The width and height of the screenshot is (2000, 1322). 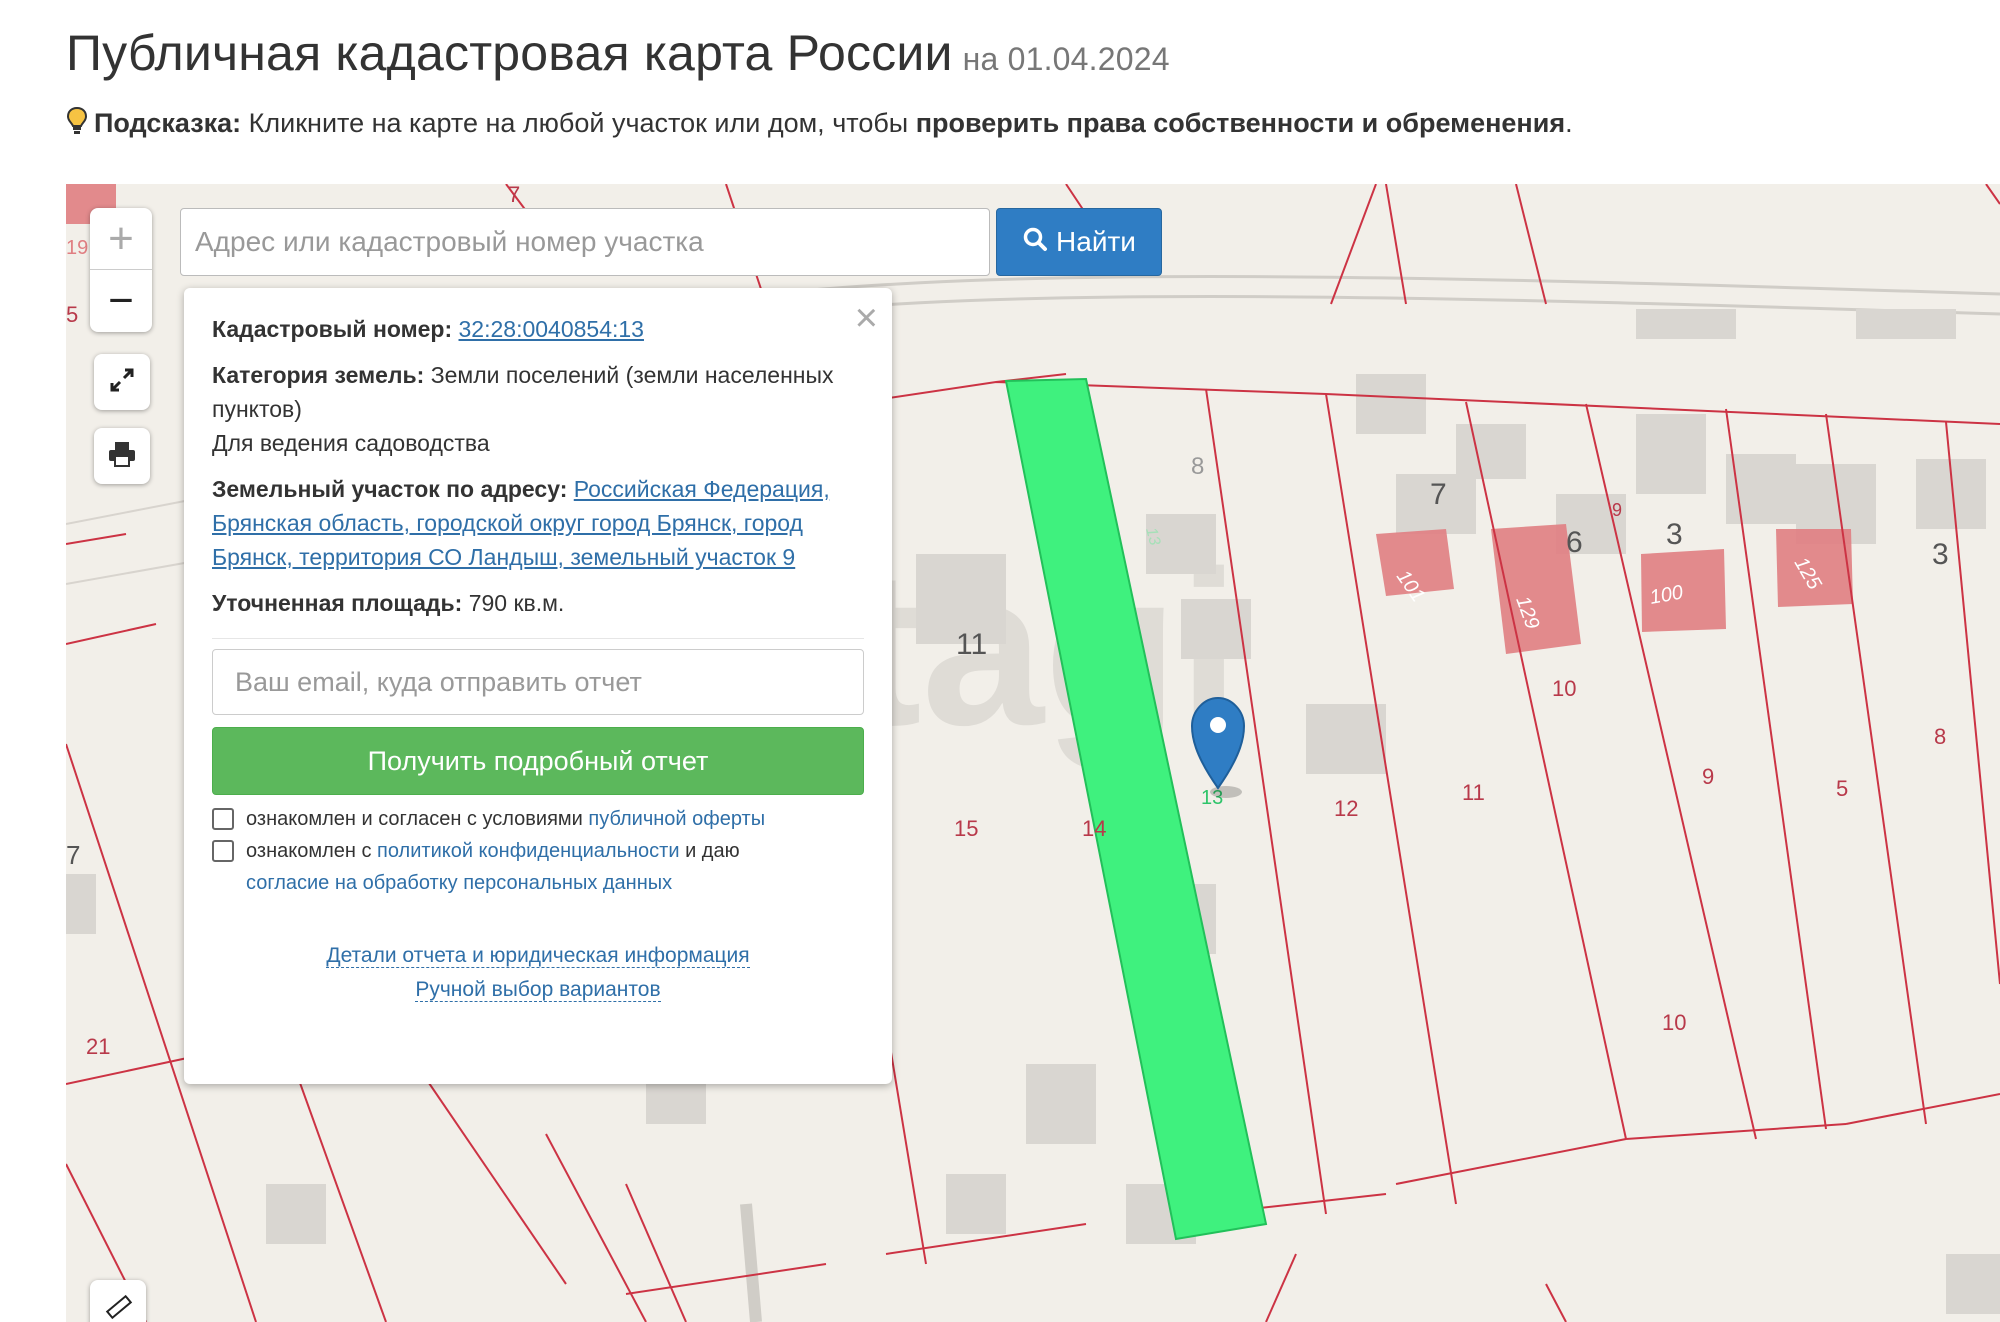 What do you see at coordinates (121, 300) in the screenshot?
I see `zoom-out-button: −` at bounding box center [121, 300].